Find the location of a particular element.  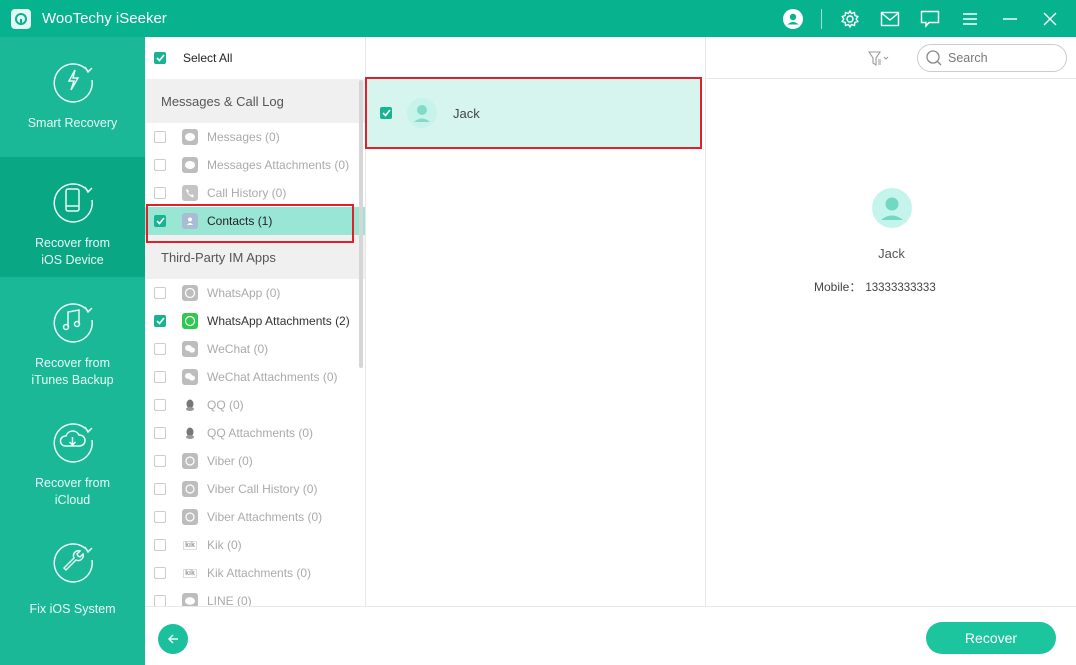

category-item: kik Kik Attachments (0) is located at coordinates (255, 573).